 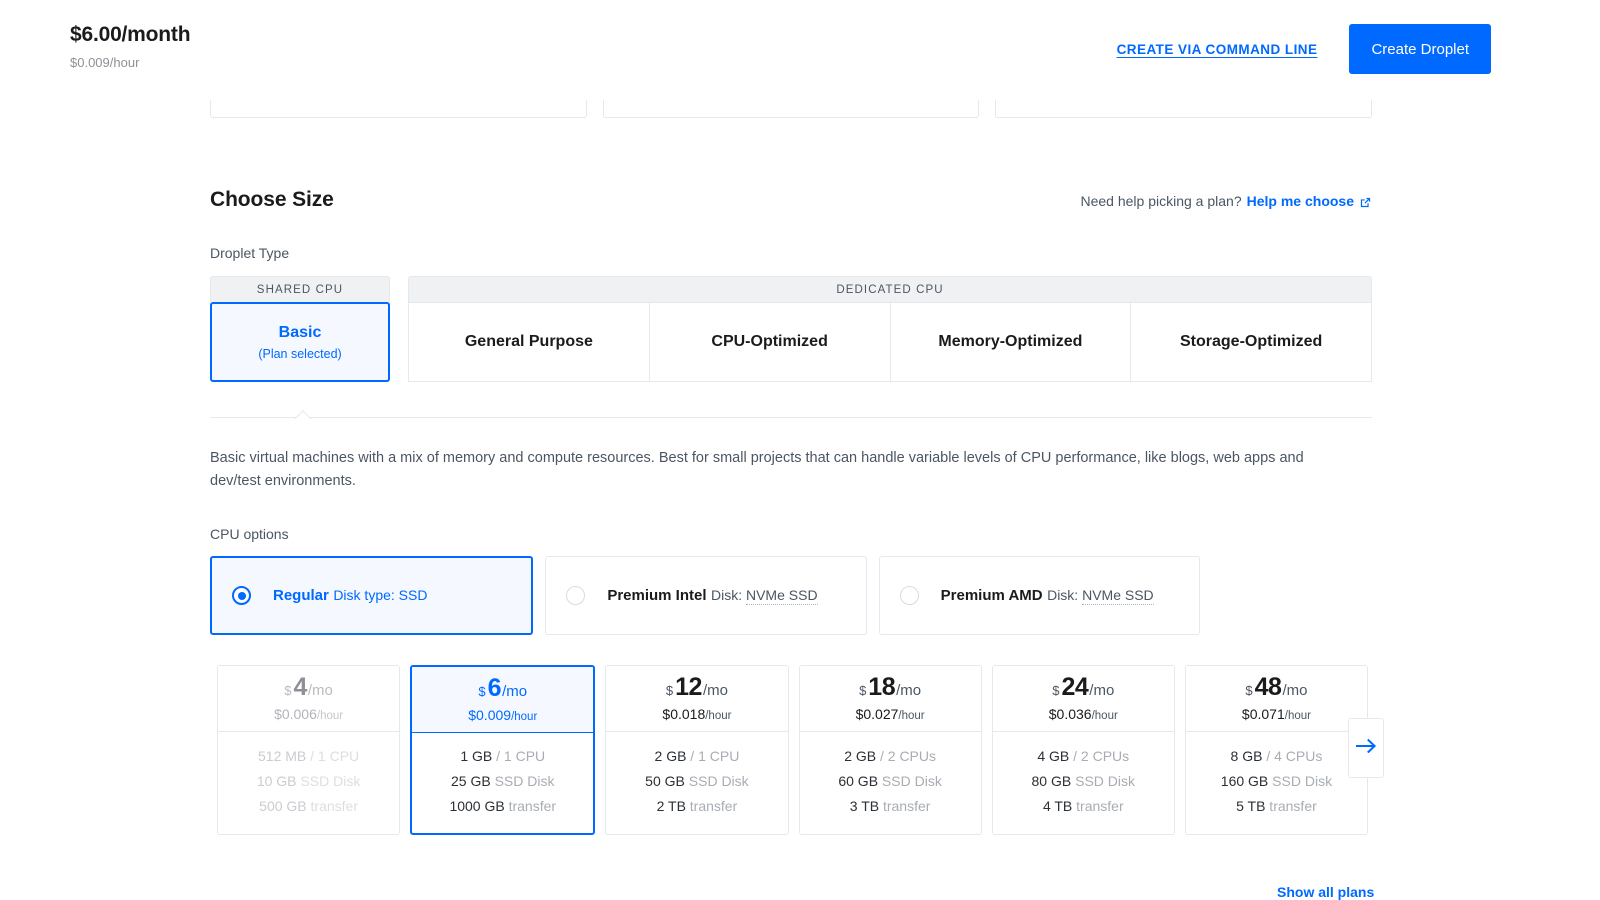 I want to click on create-via-command-line-link: CREATE VIA COMMAND LINE, so click(x=1217, y=49).